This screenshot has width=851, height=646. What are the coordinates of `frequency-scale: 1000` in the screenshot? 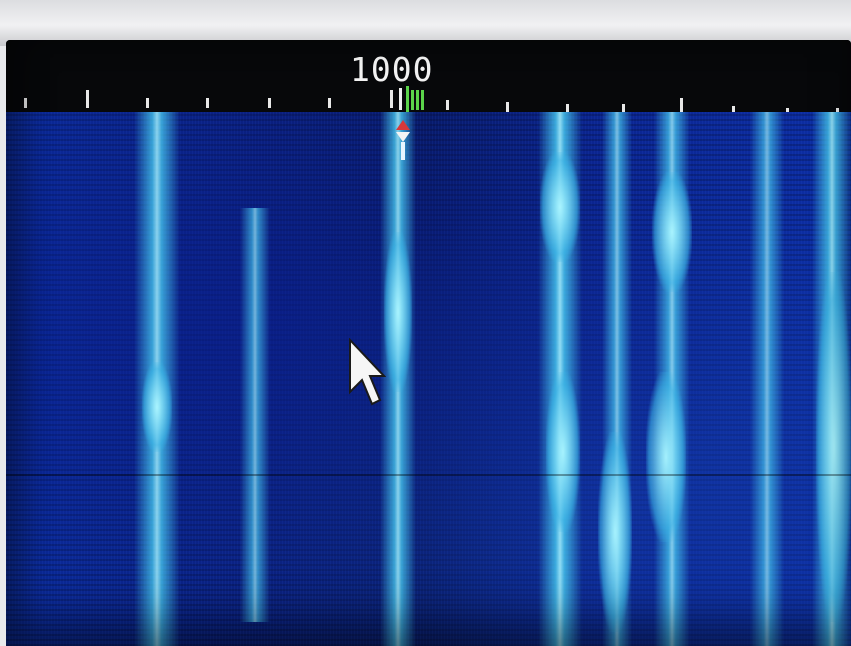 It's located at (428, 79).